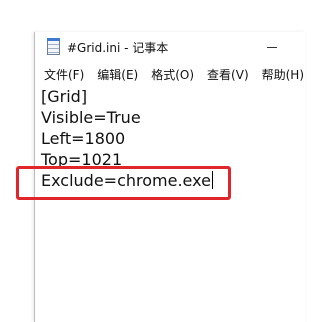  What do you see at coordinates (117, 74) in the screenshot?
I see `menu-edit: 编辑(E)` at bounding box center [117, 74].